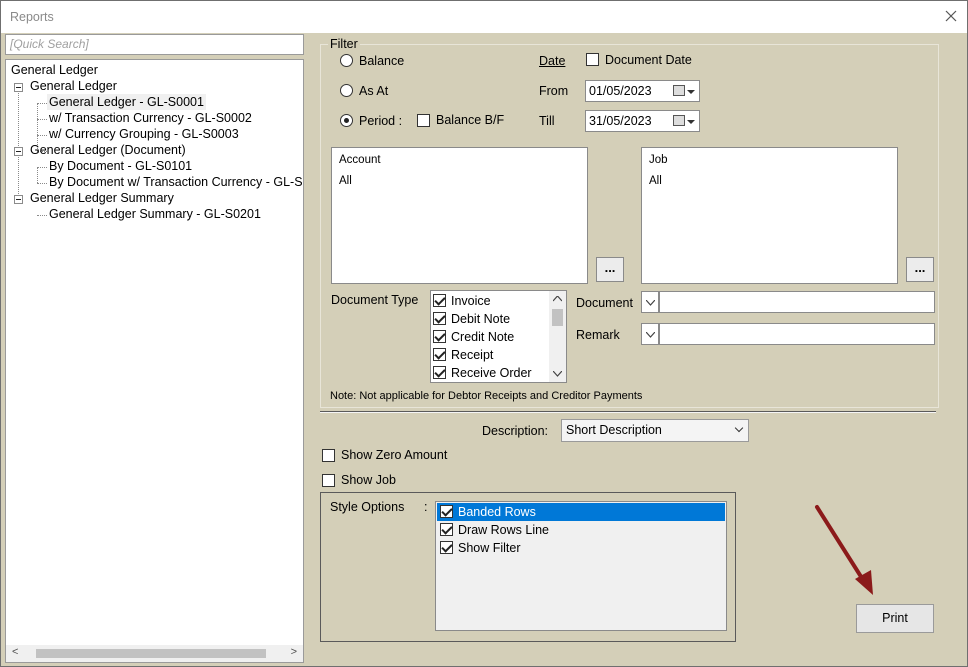  What do you see at coordinates (120, 166) in the screenshot?
I see `tree-item-gl-s0101: By Document - GL-S0101` at bounding box center [120, 166].